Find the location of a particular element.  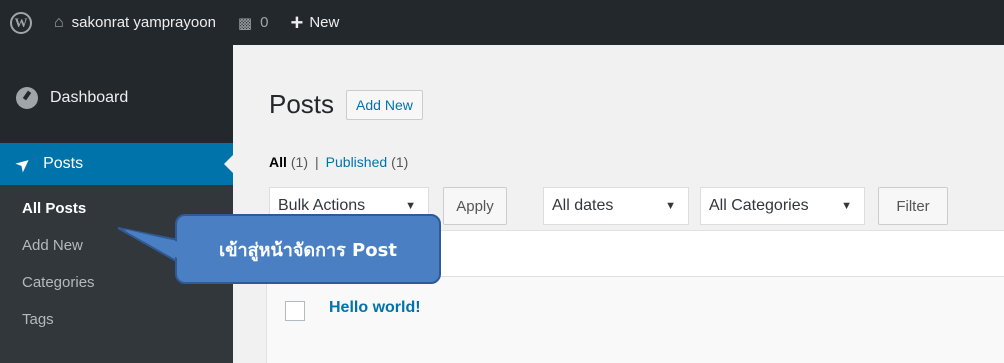

callout-text: เข้าสู่หน้าจัดการ Post is located at coordinates (308, 250).